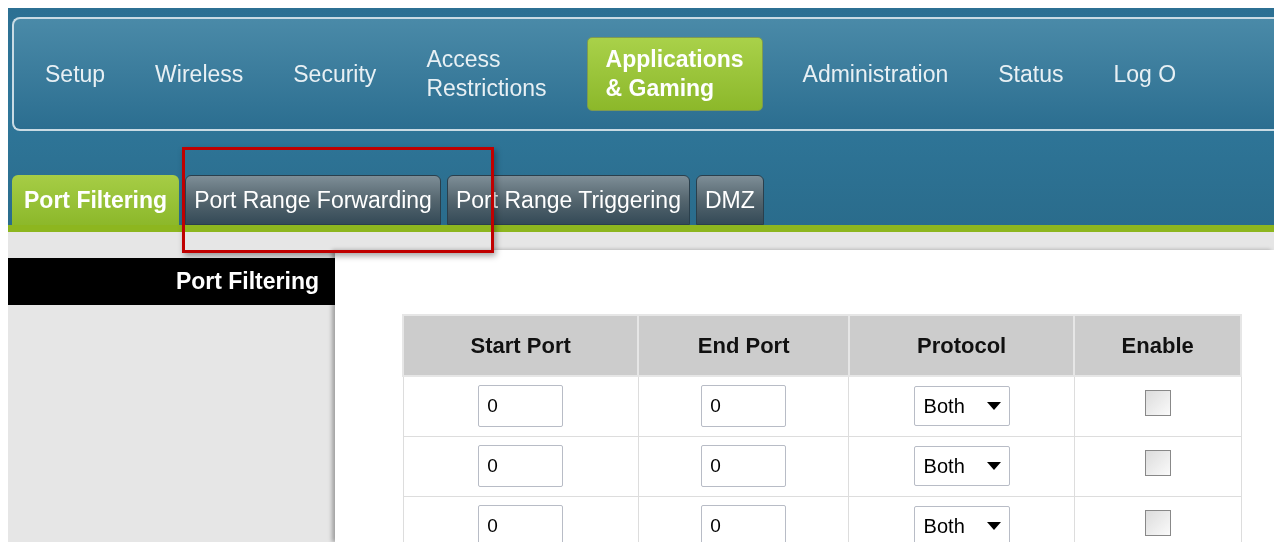 The height and width of the screenshot is (542, 1274). Describe the element at coordinates (171, 281) in the screenshot. I see `sidebar-heading: Port Filtering` at that location.